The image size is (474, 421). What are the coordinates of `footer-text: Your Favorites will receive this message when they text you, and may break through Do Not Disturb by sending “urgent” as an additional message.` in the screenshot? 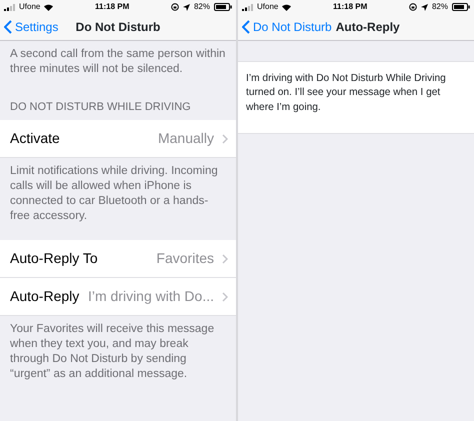 It's located at (112, 352).